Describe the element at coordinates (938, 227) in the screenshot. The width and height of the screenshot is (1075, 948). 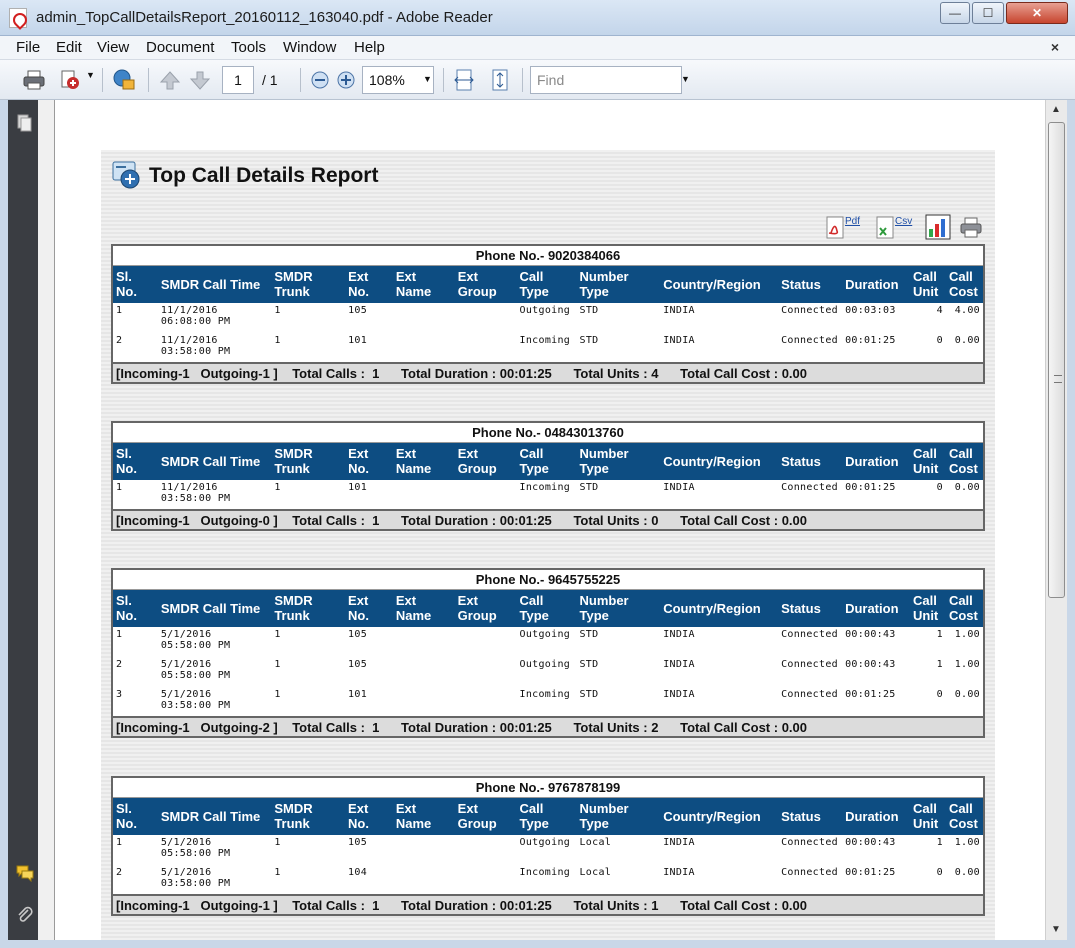
I see `chart-icon` at that location.